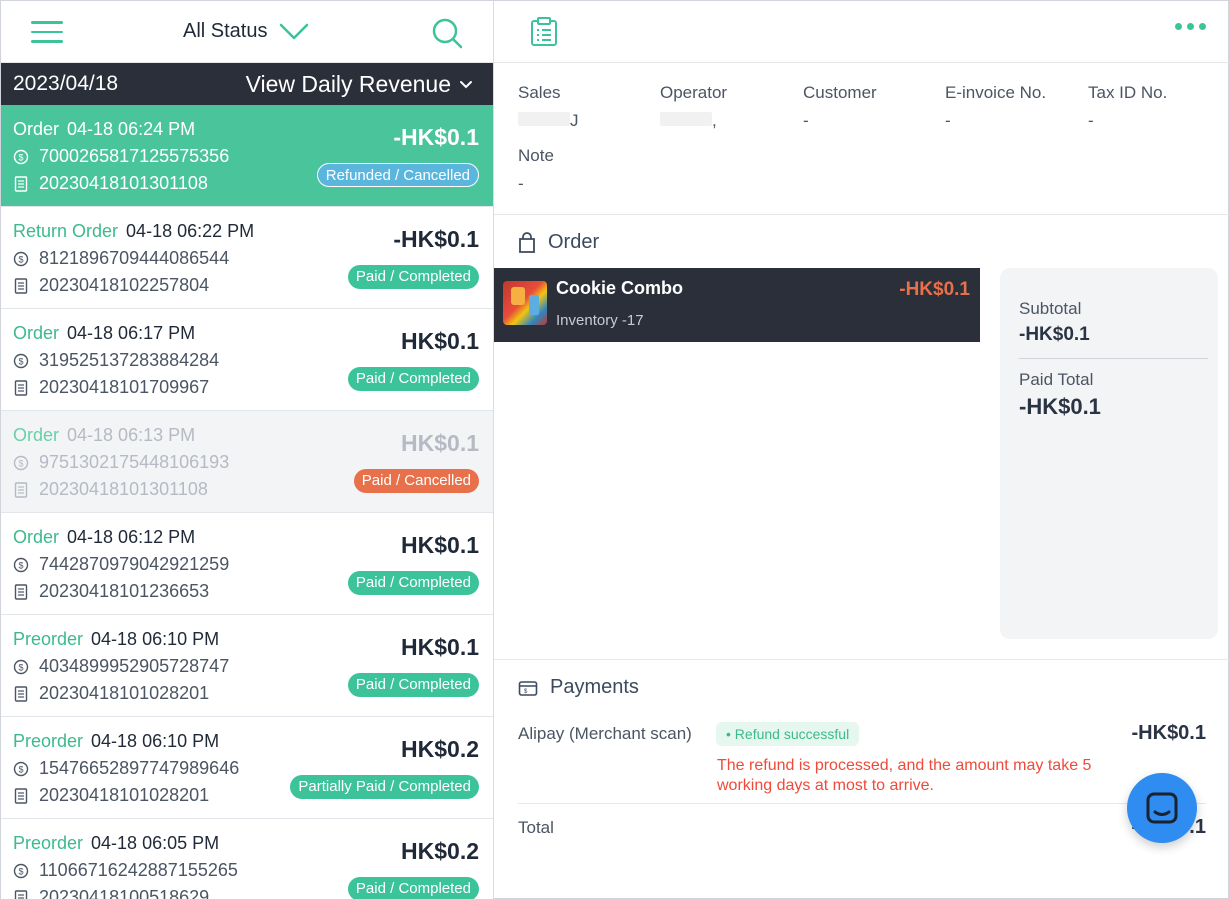  I want to click on info-label: E-invoice No., so click(996, 92).